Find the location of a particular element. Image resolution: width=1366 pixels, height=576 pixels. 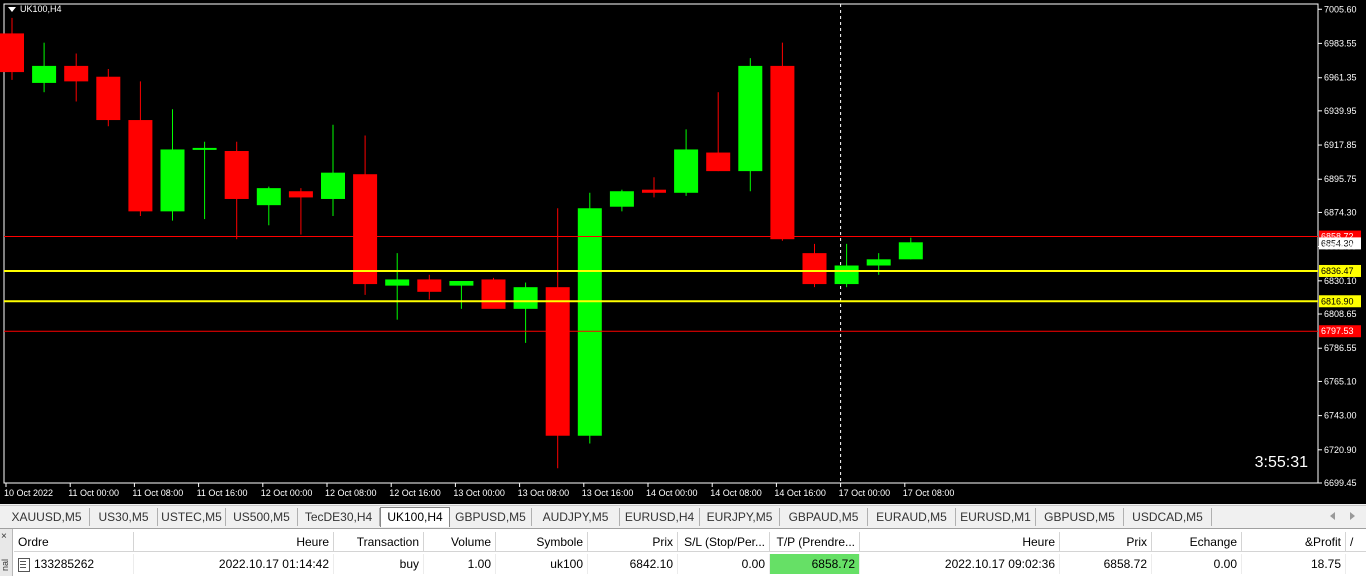

y-tick-label: 6983.55 is located at coordinates (1340, 43).